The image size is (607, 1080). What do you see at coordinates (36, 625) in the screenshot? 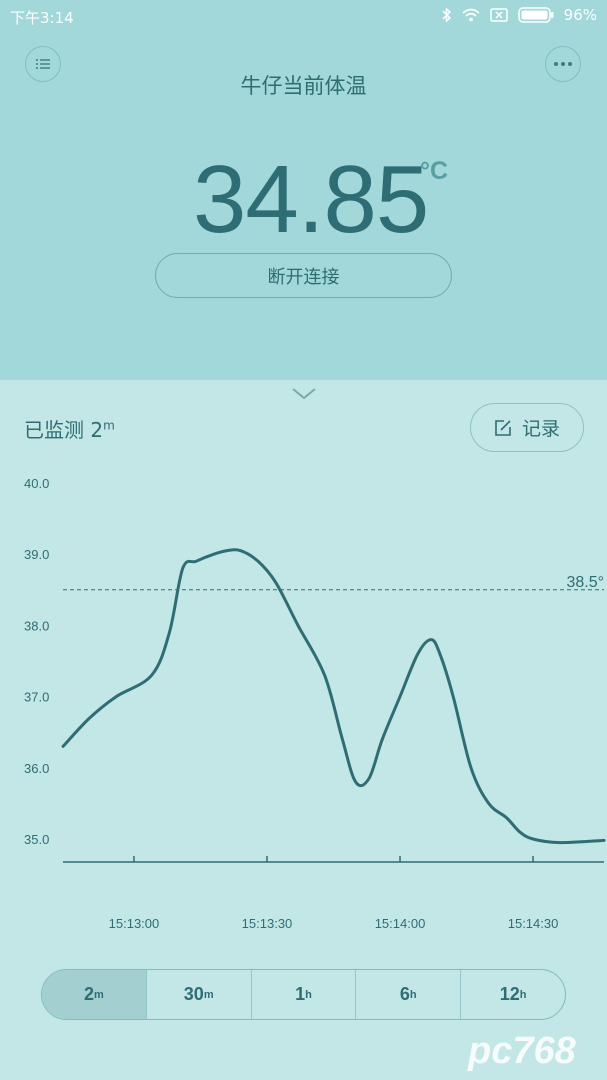
I see `y-tick-label: 38.0` at bounding box center [36, 625].